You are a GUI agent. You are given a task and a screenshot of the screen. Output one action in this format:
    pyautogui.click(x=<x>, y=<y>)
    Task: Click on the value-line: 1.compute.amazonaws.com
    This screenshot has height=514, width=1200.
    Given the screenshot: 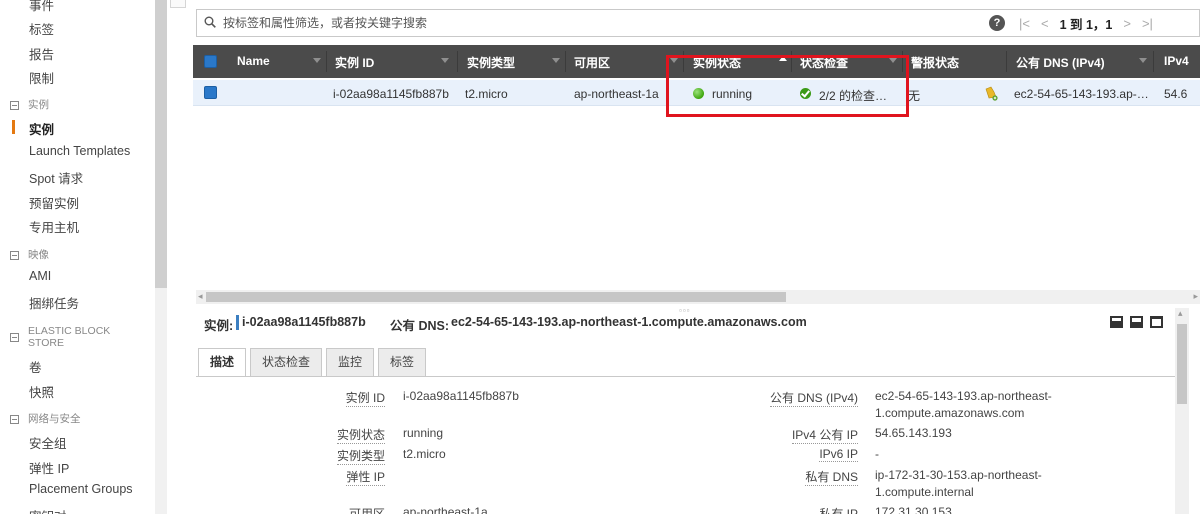 What is the action you would take?
    pyautogui.click(x=950, y=413)
    